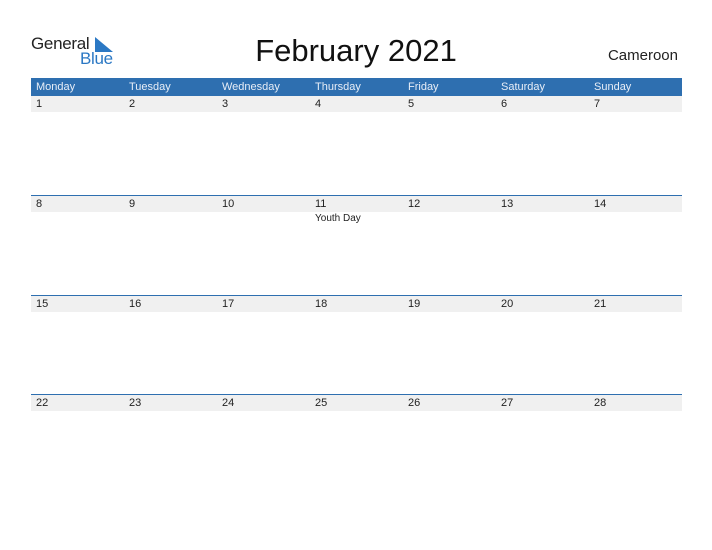 The width and height of the screenshot is (712, 550). What do you see at coordinates (600, 403) in the screenshot?
I see `date-cell: 28` at bounding box center [600, 403].